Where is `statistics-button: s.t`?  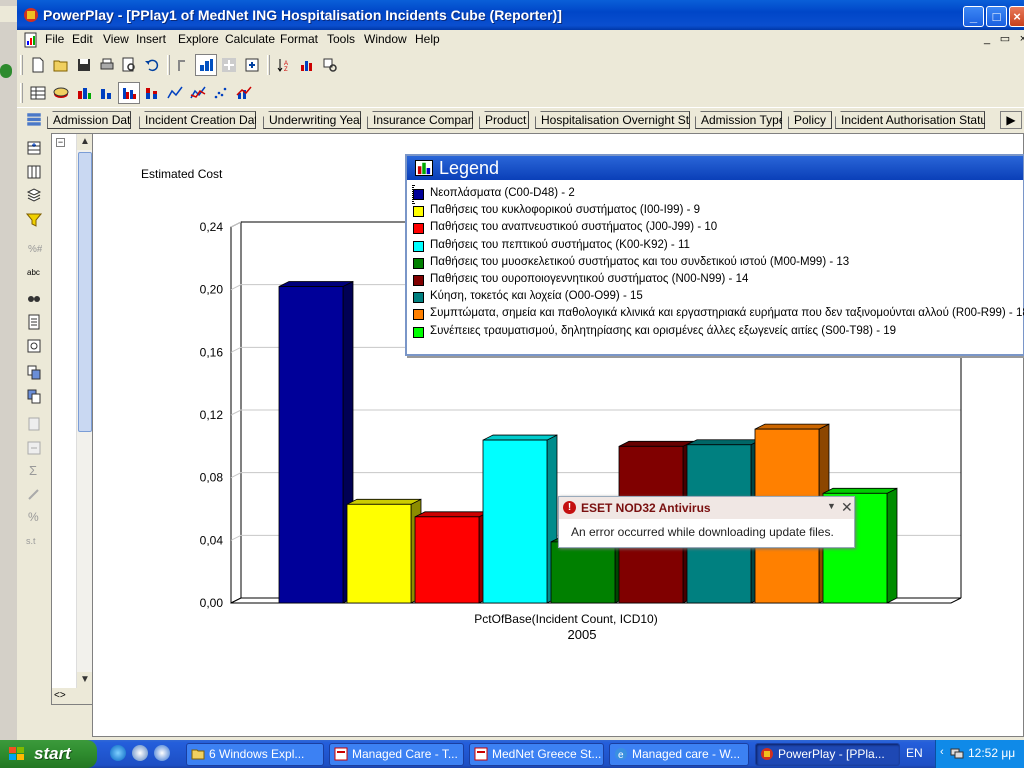
statistics-button: s.t is located at coordinates (34, 540).